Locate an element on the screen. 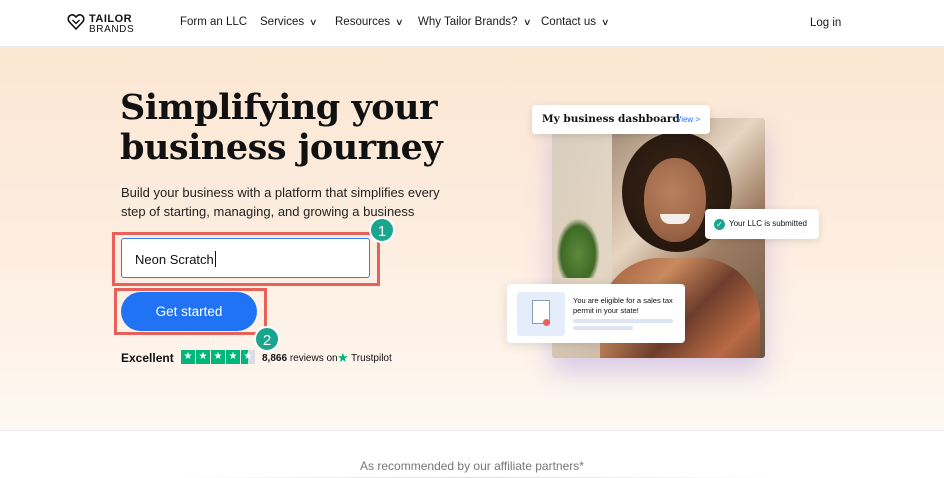 This screenshot has width=944, height=478. half-star-icon: ★ is located at coordinates (248, 357).